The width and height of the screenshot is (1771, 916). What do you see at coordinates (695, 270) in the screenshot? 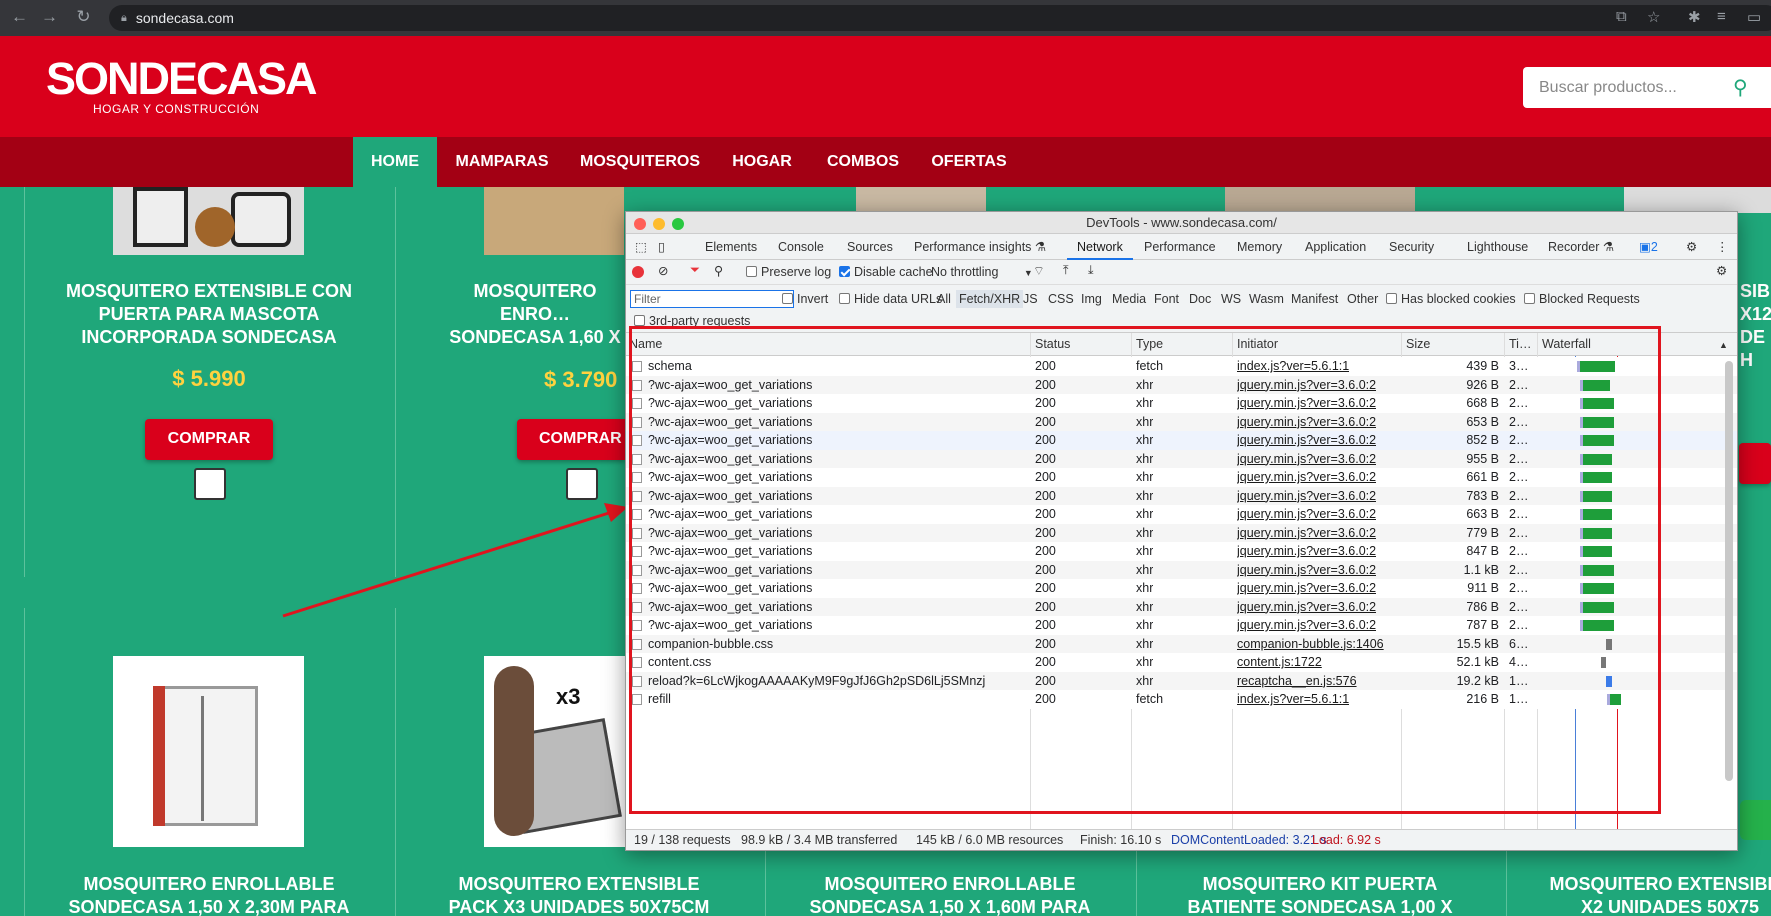
I see `filter-icon: ⏷` at bounding box center [695, 270].